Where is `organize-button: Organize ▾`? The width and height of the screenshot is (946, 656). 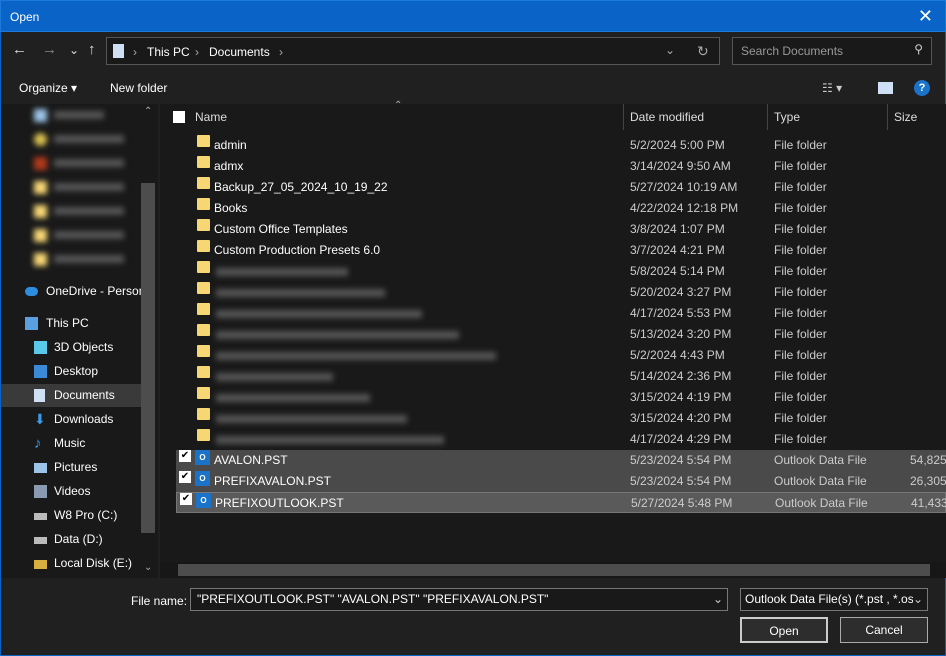 organize-button: Organize ▾ is located at coordinates (48, 88).